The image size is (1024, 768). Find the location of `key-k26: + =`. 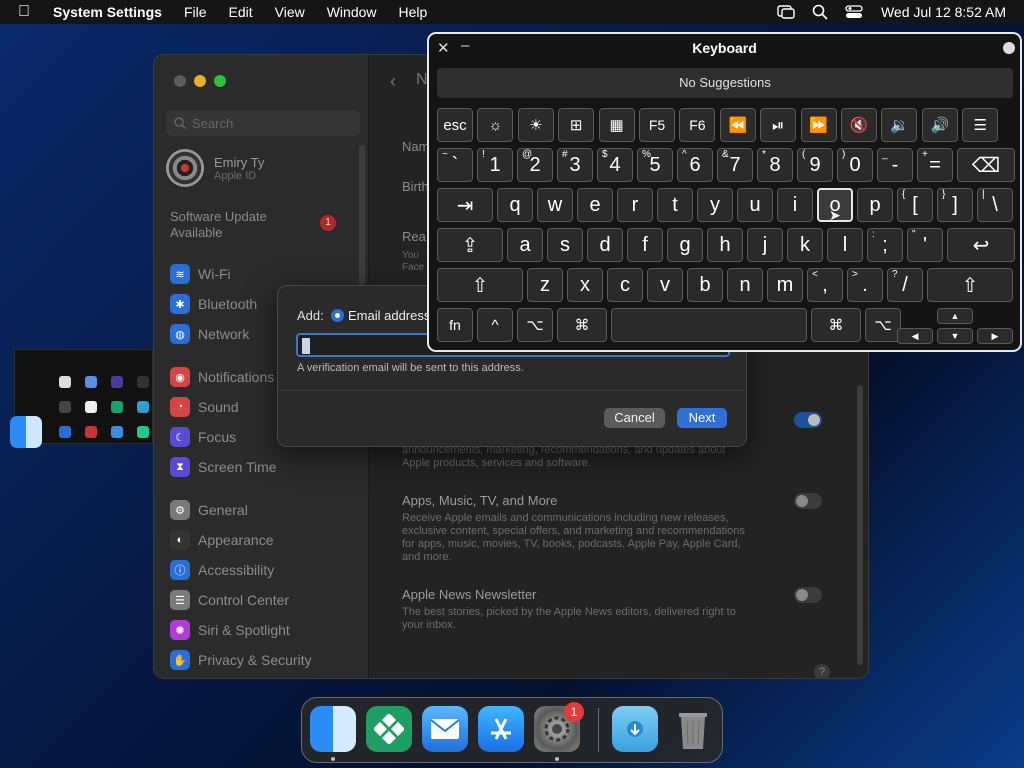

key-k26: + = is located at coordinates (935, 165).